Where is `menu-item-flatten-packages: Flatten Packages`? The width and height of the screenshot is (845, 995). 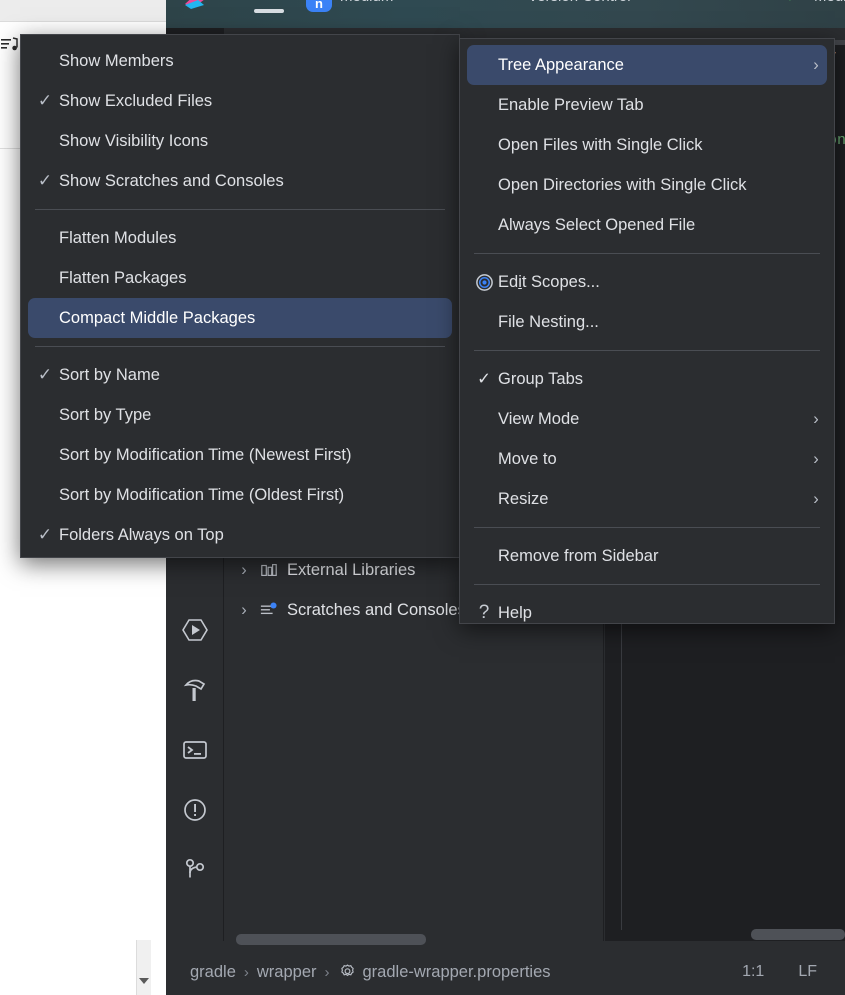
menu-item-flatten-packages: Flatten Packages is located at coordinates (240, 278).